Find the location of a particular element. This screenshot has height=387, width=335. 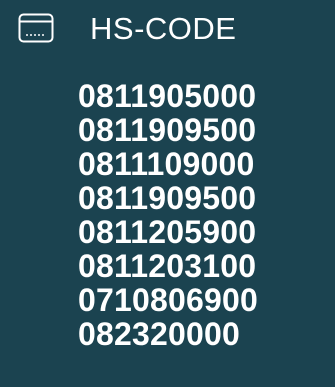

hs-code-item: 0811109000 is located at coordinates (166, 164).